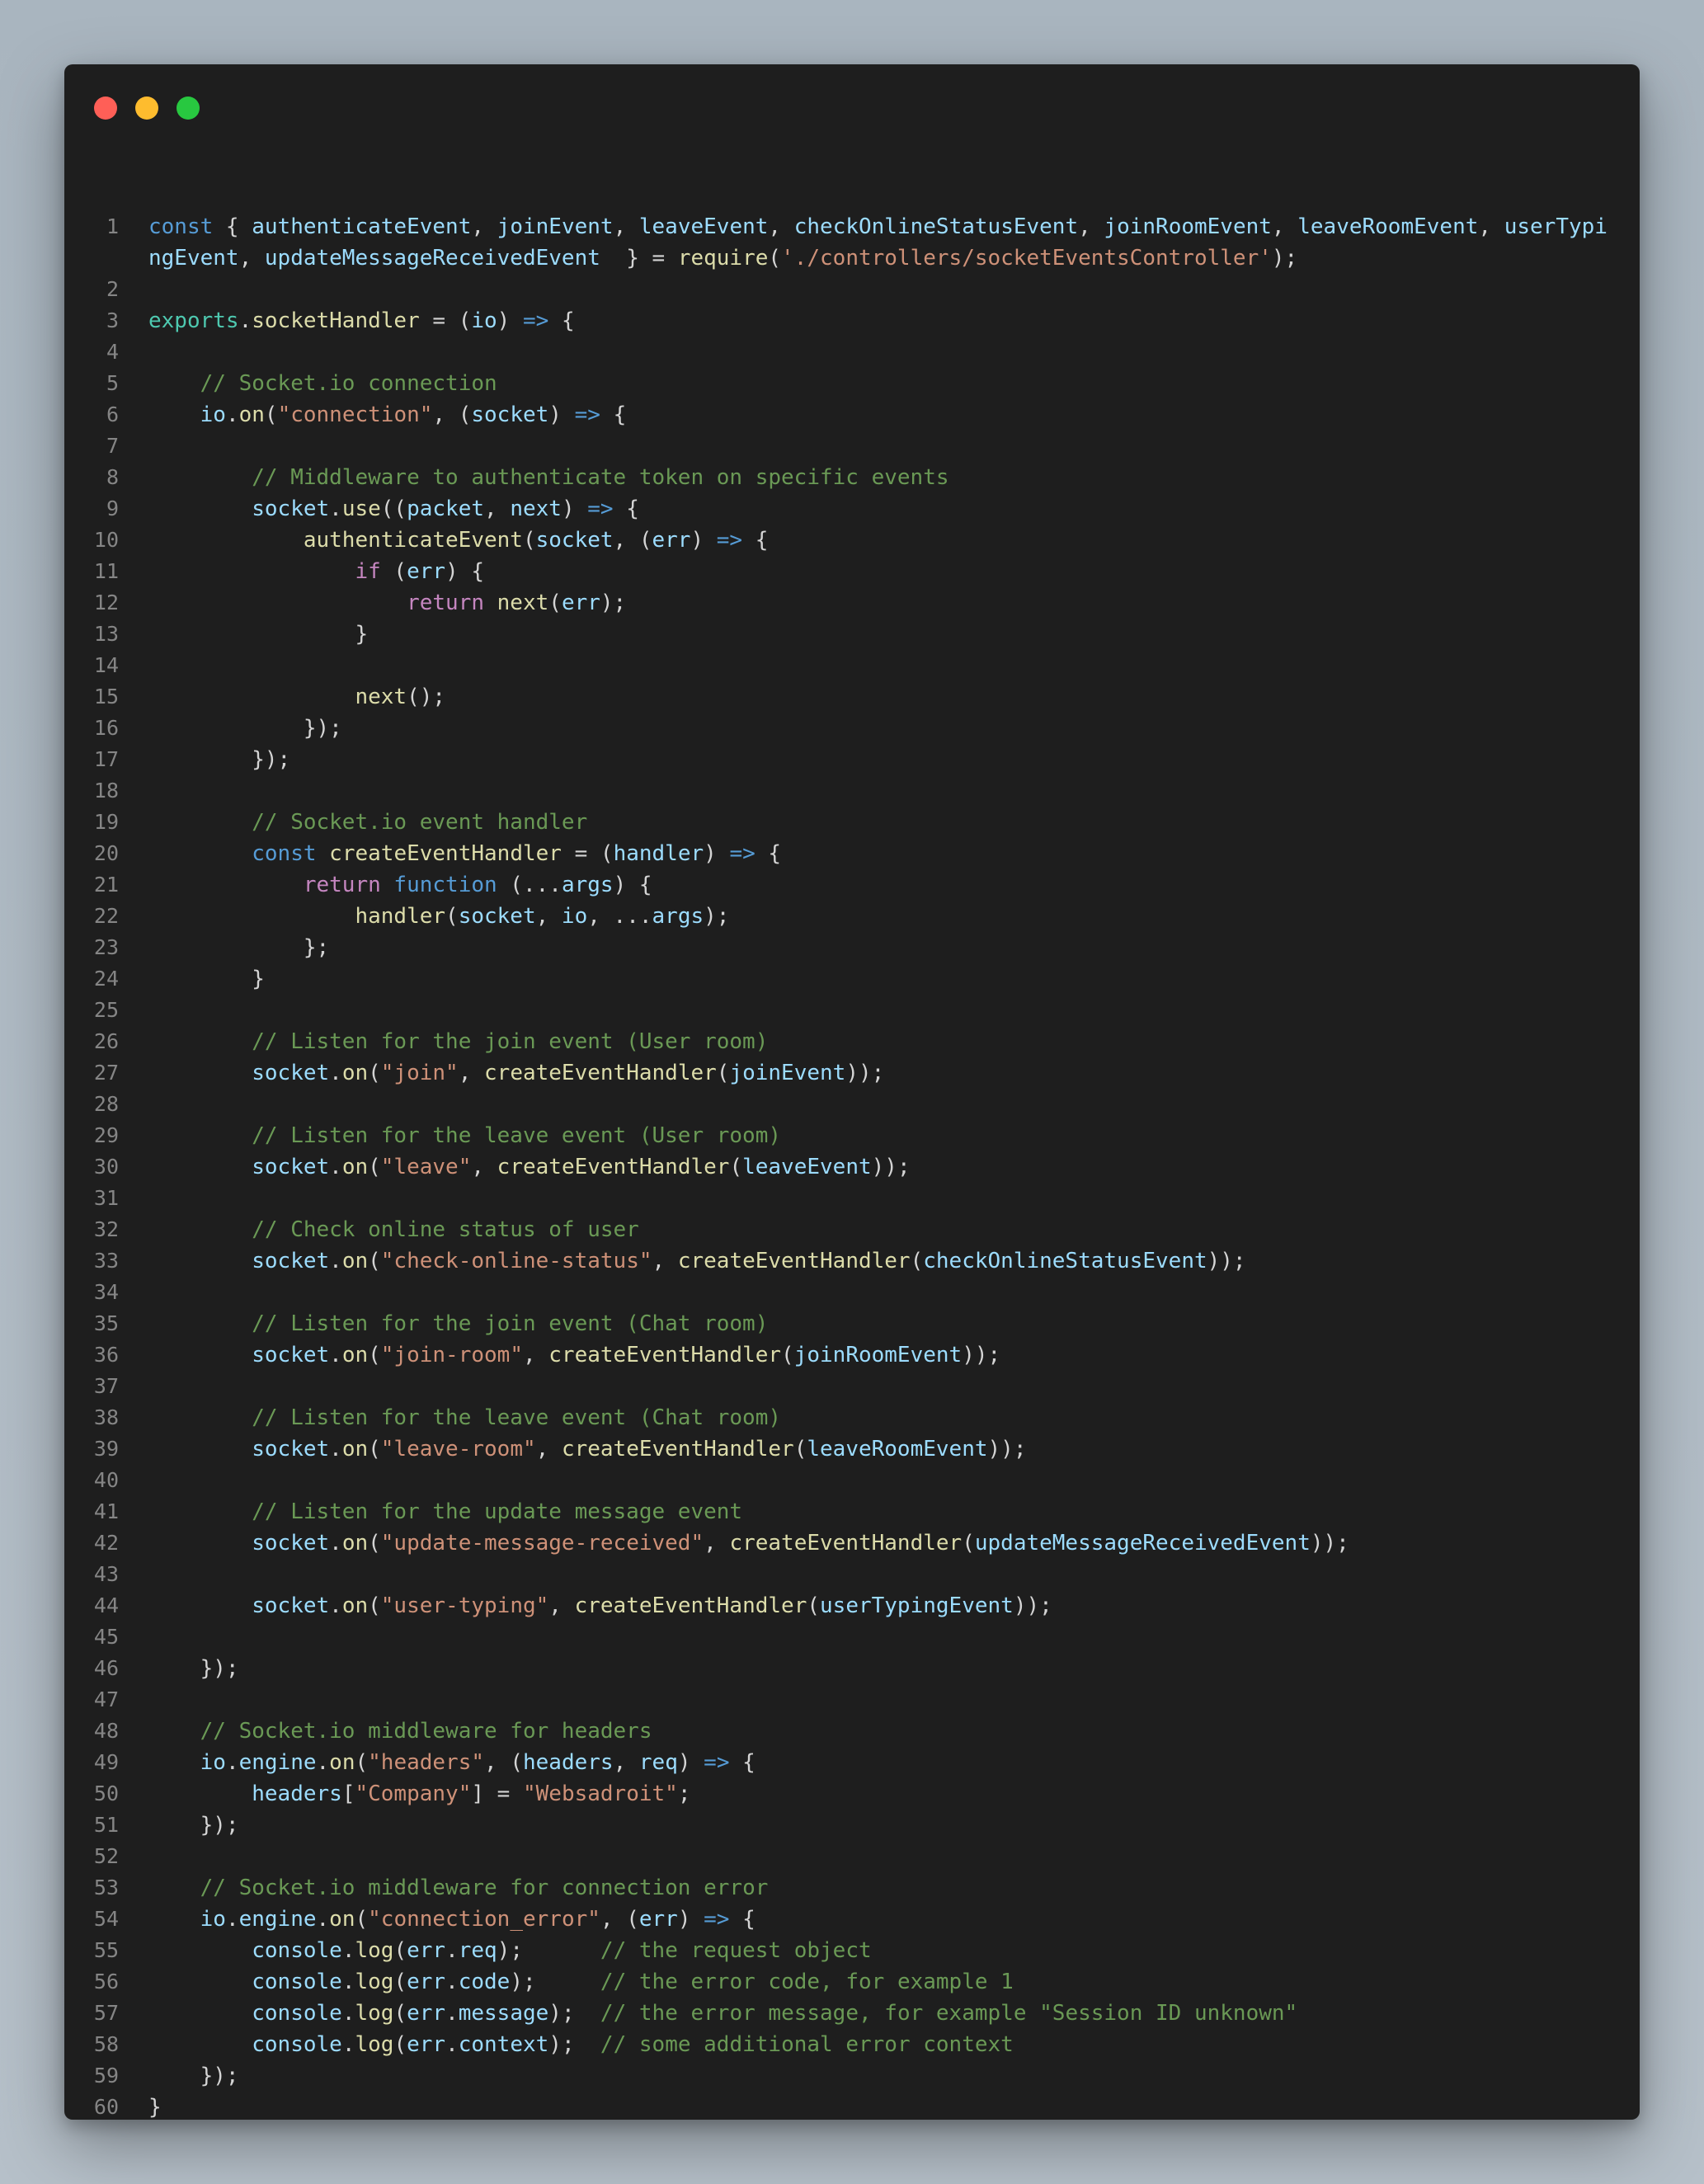 The height and width of the screenshot is (2184, 1704). What do you see at coordinates (146, 108) in the screenshot?
I see `minimize-window-button` at bounding box center [146, 108].